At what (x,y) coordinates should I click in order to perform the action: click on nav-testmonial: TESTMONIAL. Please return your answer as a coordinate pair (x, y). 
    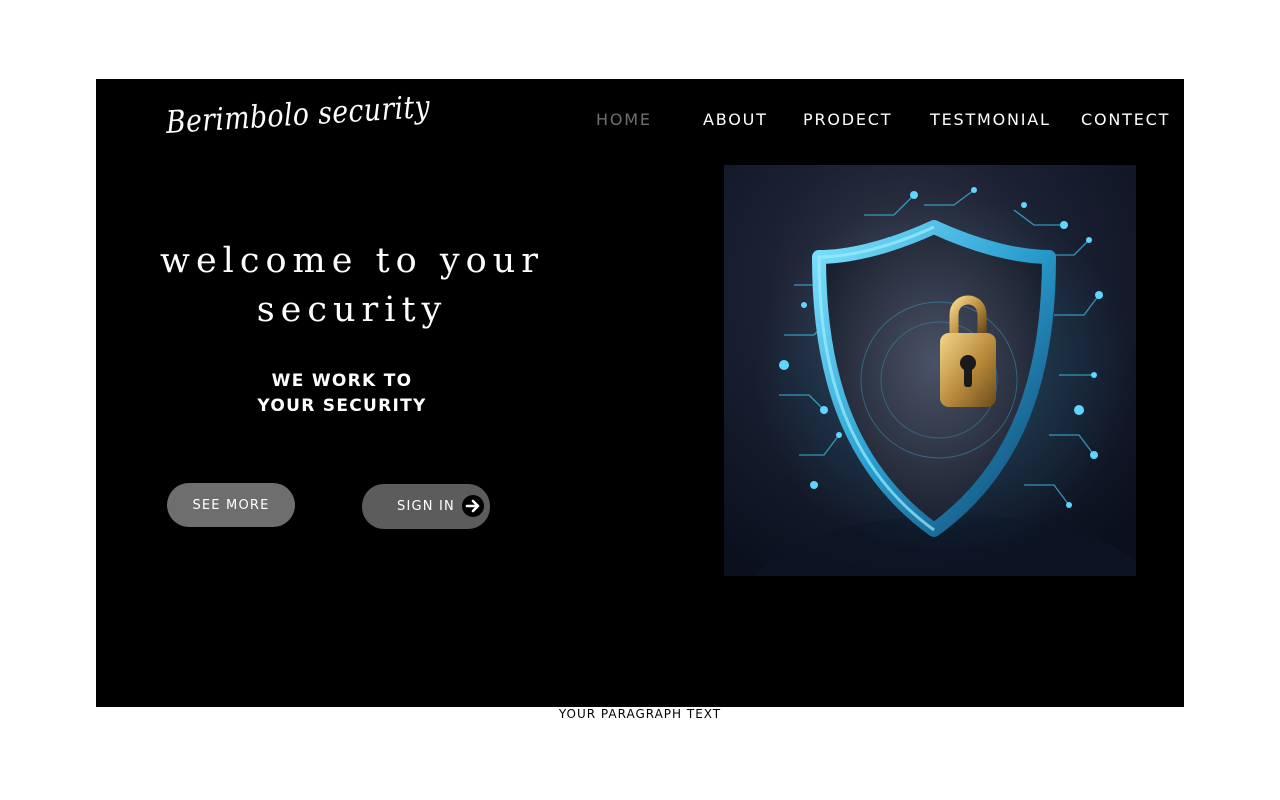
    Looking at the image, I should click on (990, 119).